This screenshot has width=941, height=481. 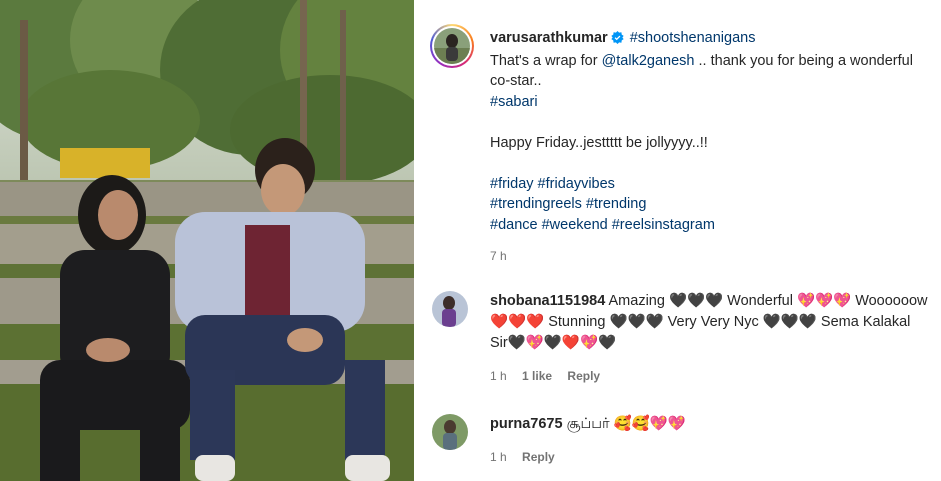 What do you see at coordinates (549, 38) in the screenshot?
I see `author-username: varusarathkumar` at bounding box center [549, 38].